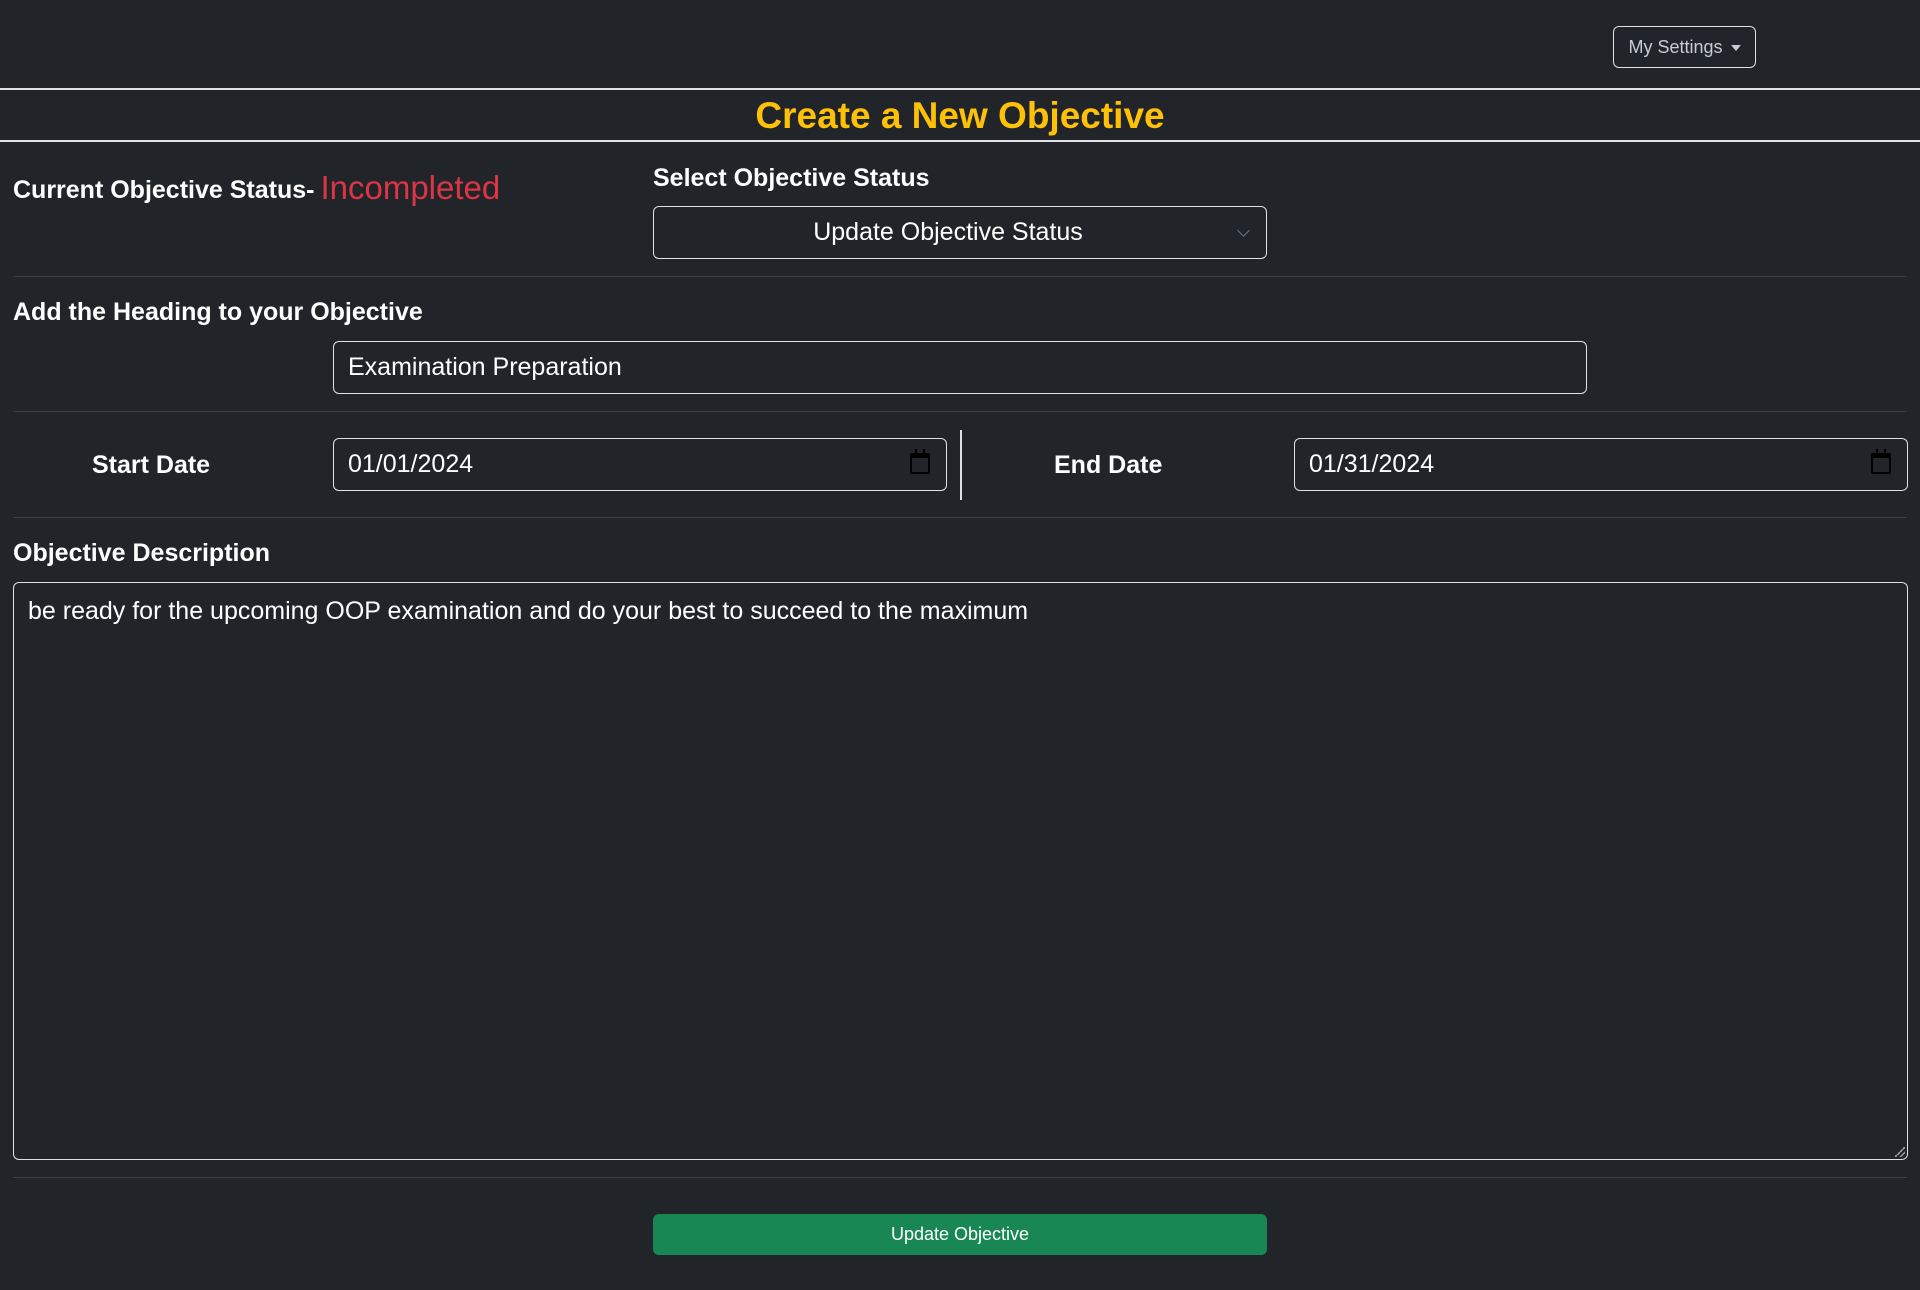  I want to click on title-bar: Create a New Objective, so click(960, 116).